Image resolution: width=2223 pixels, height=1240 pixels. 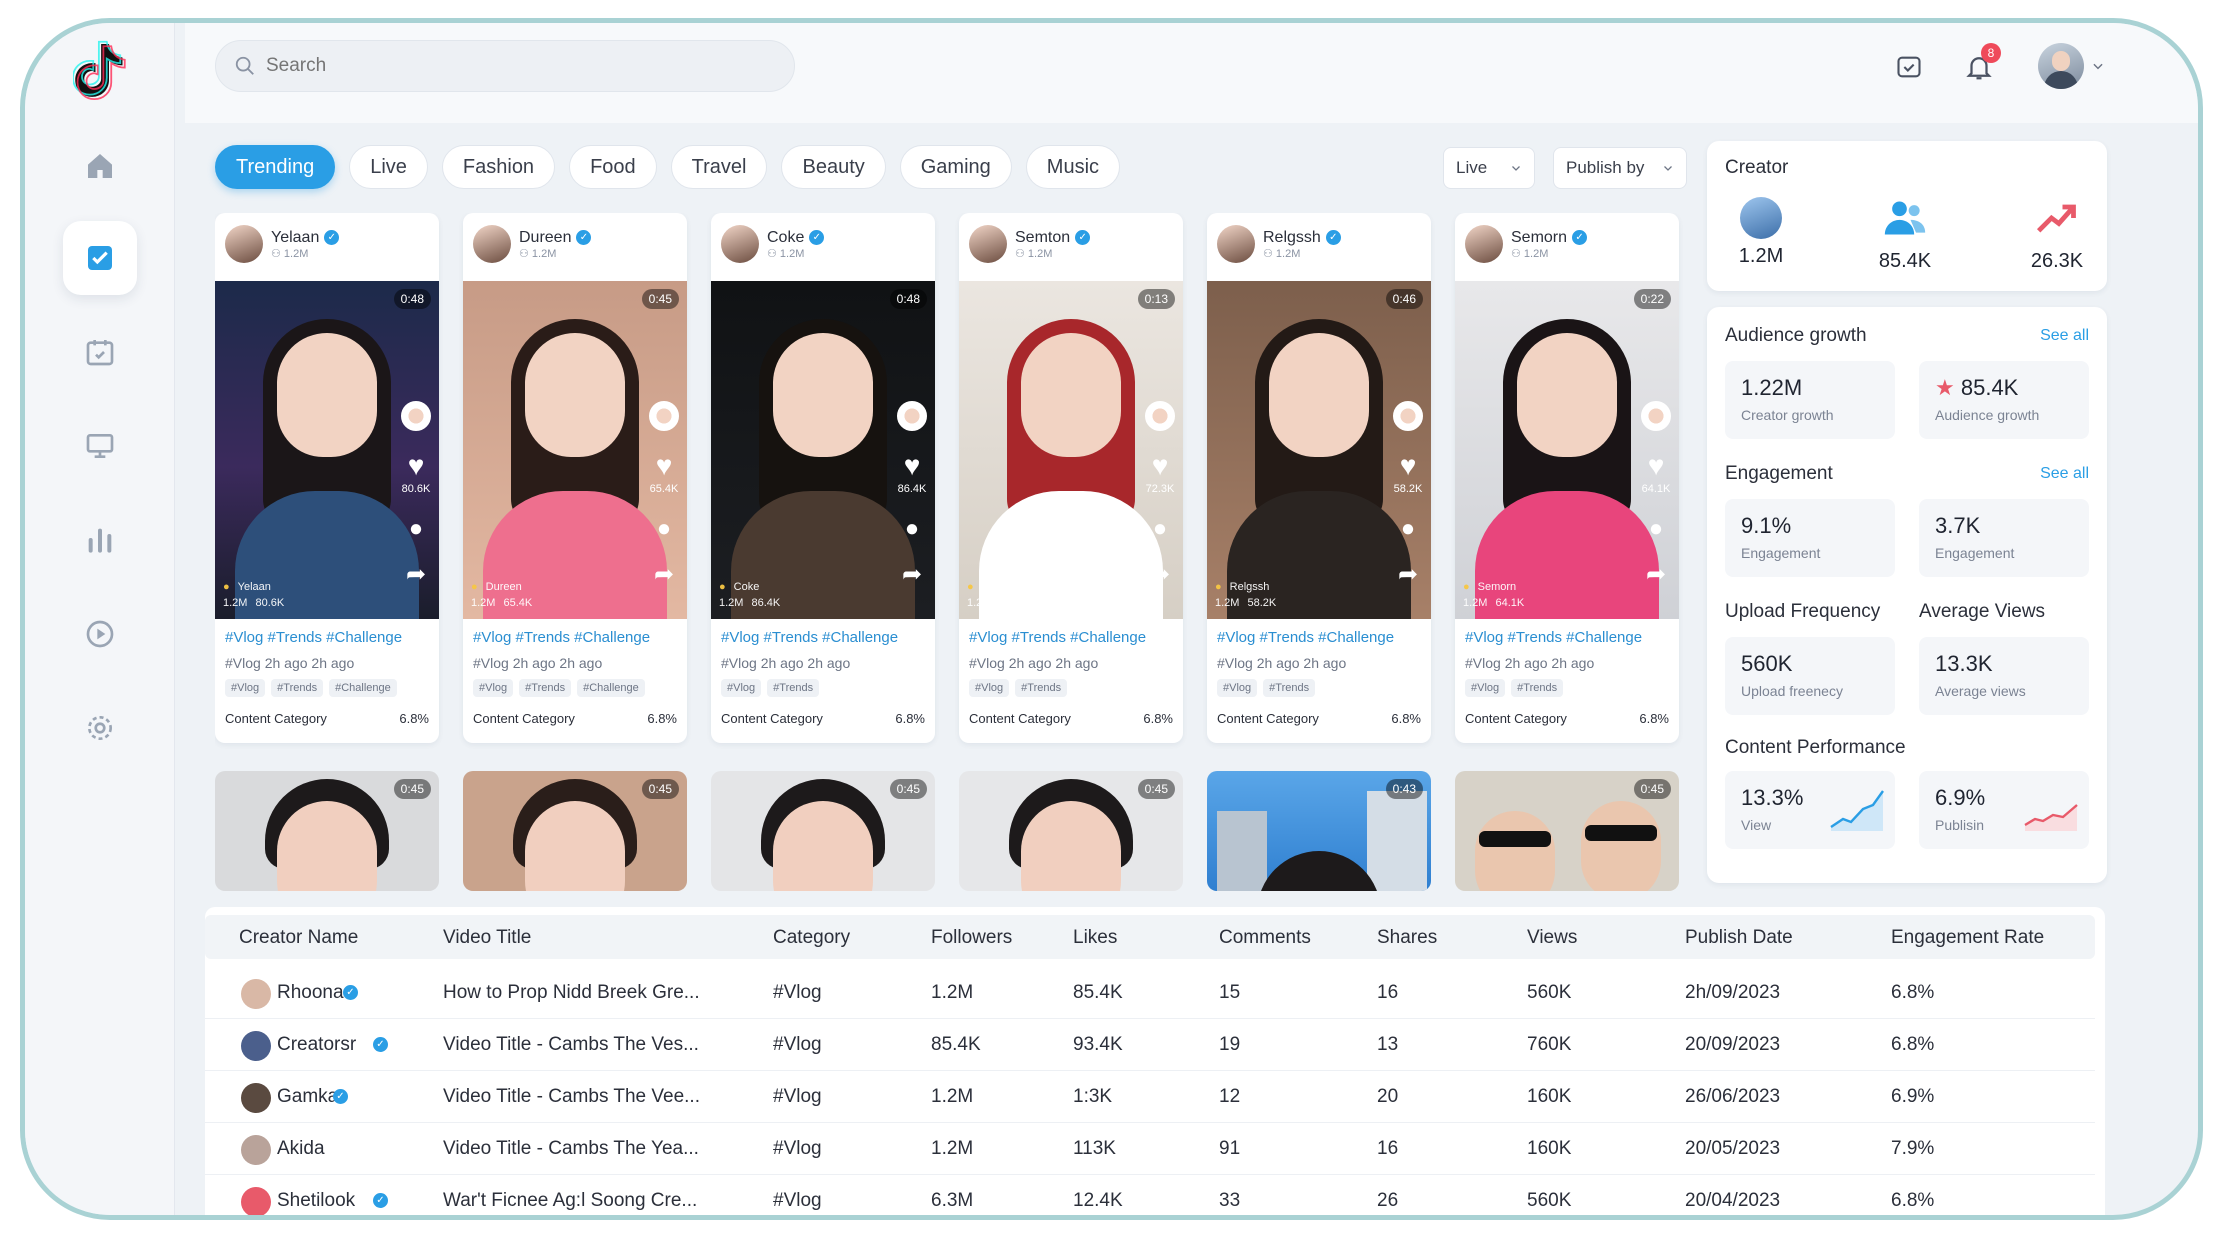 I want to click on video-thumbnail: 0:22 ♥ 64.1K ● ➦ ● Semorn 1.2M 64.1K, so click(x=1567, y=450).